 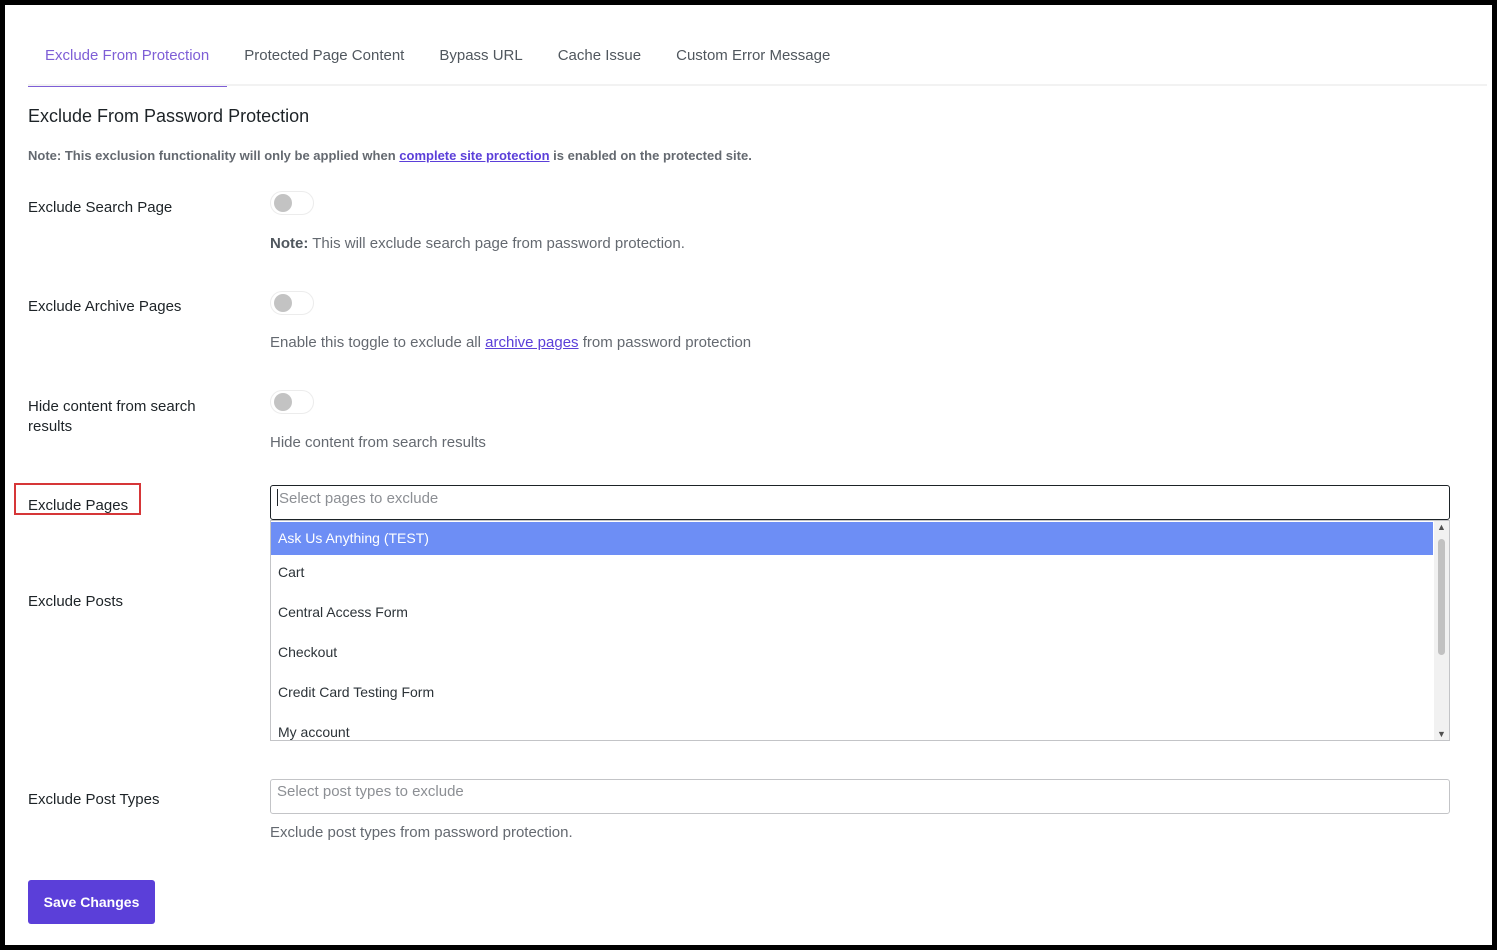 What do you see at coordinates (852, 575) in the screenshot?
I see `dropdown-option: Cart` at bounding box center [852, 575].